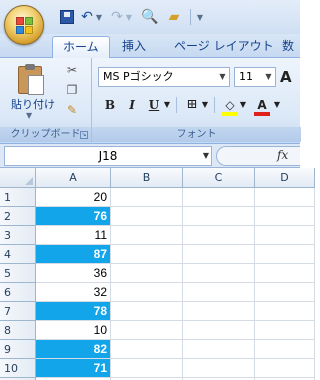  What do you see at coordinates (147, 235) in the screenshot?
I see `cell-b3` at bounding box center [147, 235].